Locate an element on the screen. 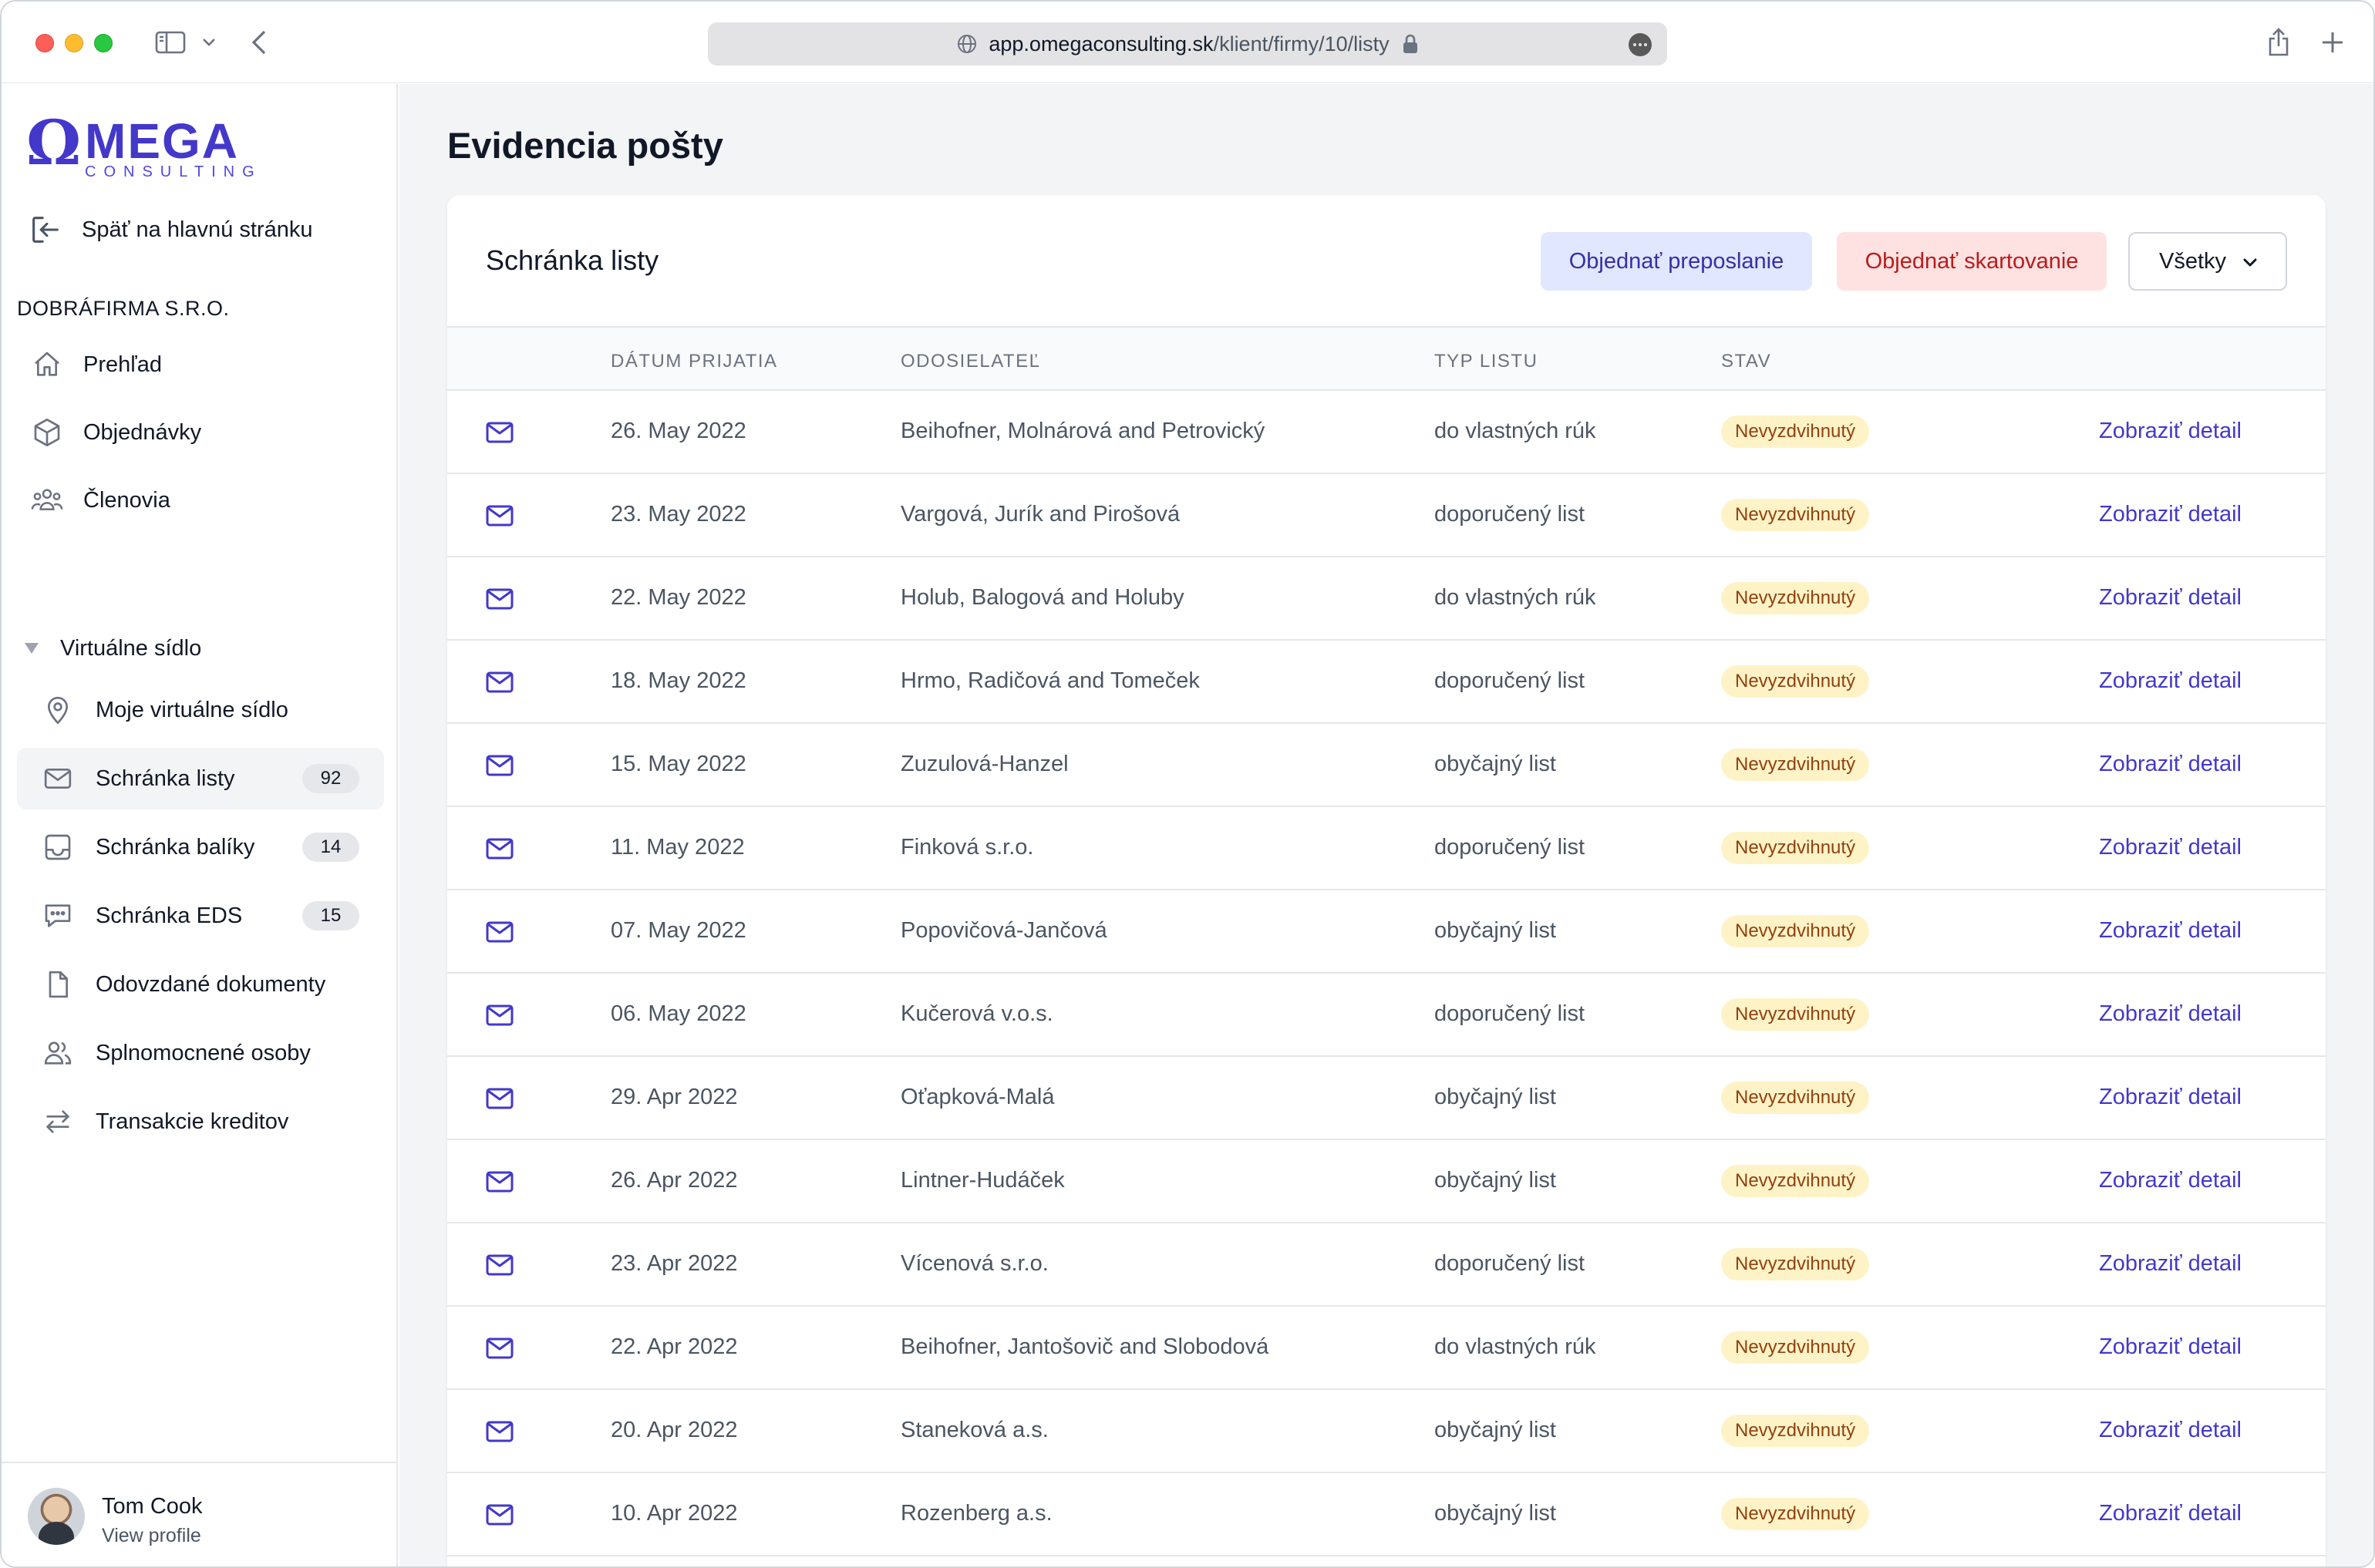 This screenshot has width=2375, height=1568. minimize-window-button is located at coordinates (74, 43).